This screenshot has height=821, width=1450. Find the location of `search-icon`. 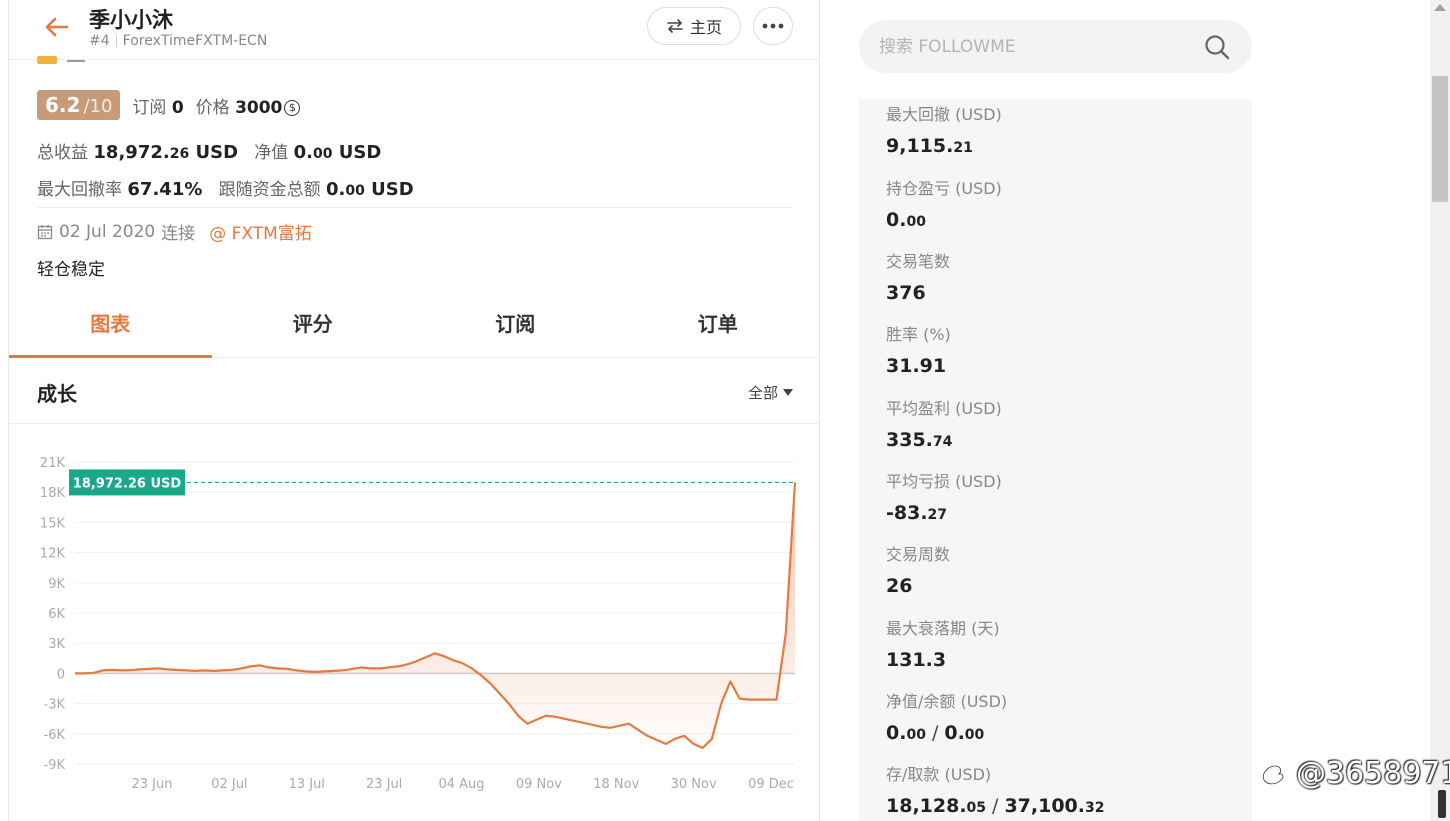

search-icon is located at coordinates (1217, 46).